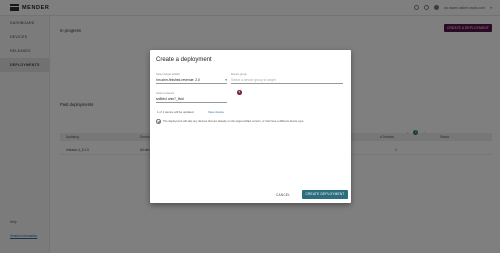 This screenshot has width=500, height=253. What do you see at coordinates (226, 79) in the screenshot?
I see `chevron-down-icon: ▾` at bounding box center [226, 79].